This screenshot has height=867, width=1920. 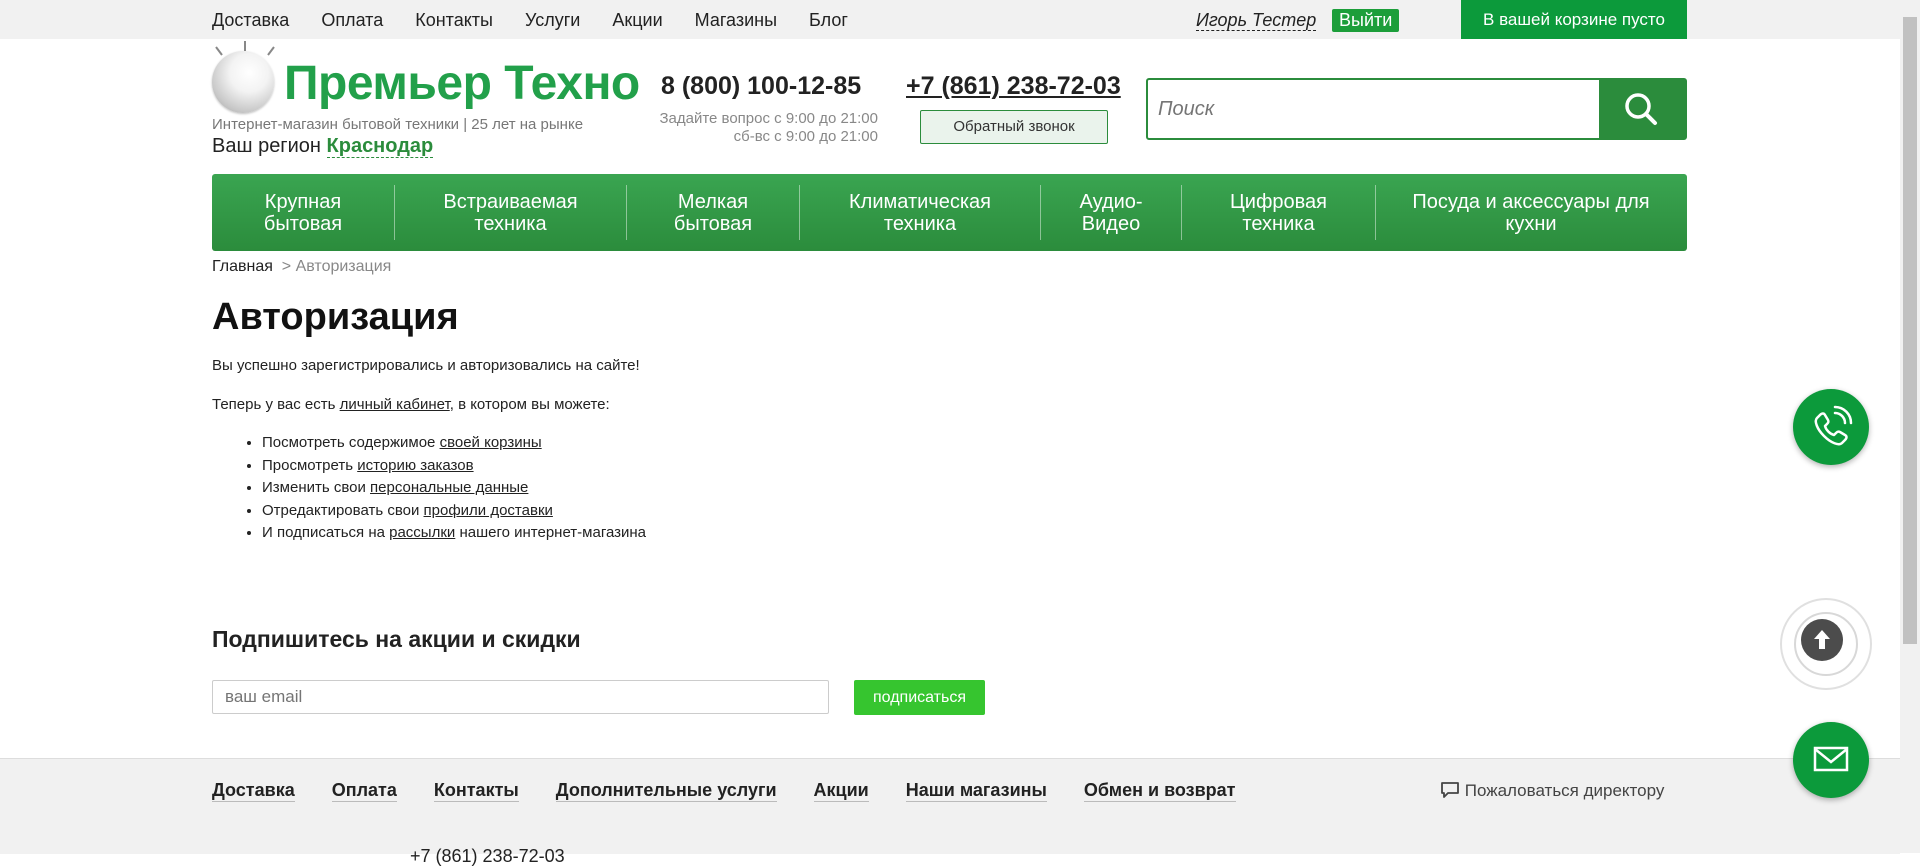 I want to click on hours-weekdays: Задайте вопрос с 9:00 до 21:00, so click(x=768, y=118).